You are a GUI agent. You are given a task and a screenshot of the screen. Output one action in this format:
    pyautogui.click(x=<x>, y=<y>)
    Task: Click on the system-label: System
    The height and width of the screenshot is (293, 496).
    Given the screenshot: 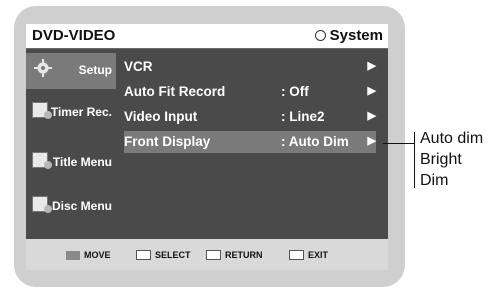 What is the action you would take?
    pyautogui.click(x=356, y=35)
    